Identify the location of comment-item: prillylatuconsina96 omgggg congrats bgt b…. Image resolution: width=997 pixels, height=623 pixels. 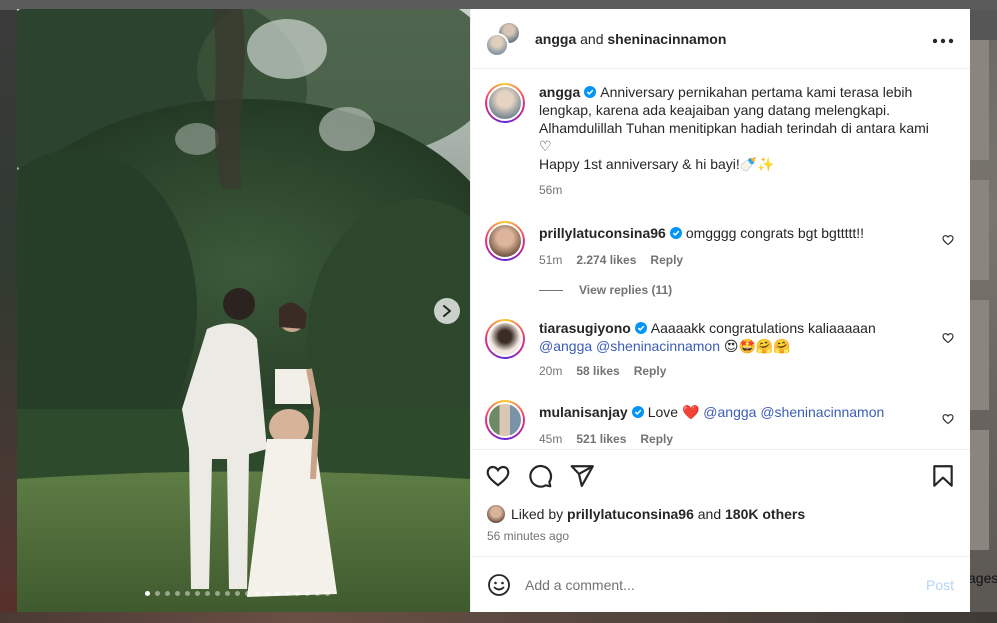
(719, 245).